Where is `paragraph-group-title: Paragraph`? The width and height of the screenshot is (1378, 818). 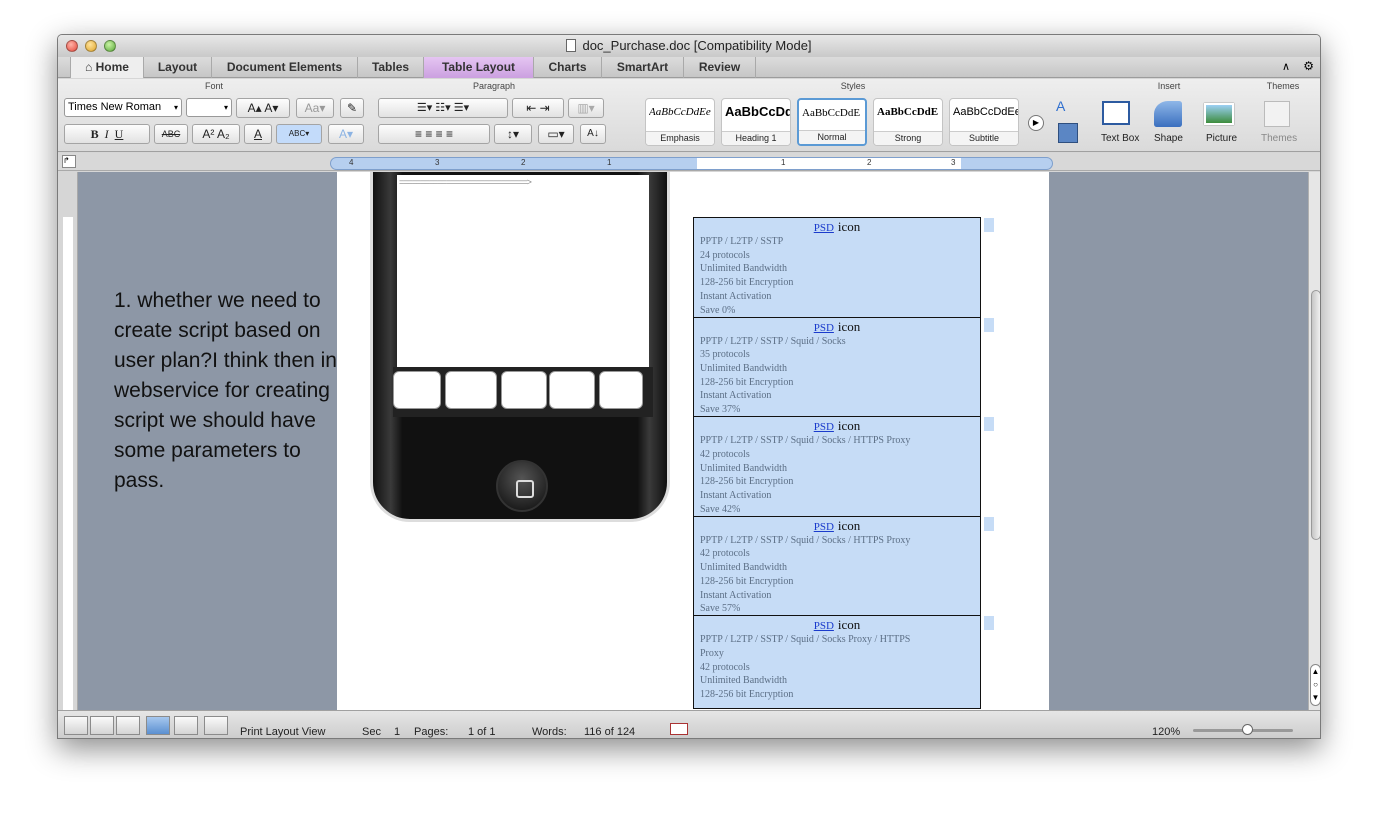 paragraph-group-title: Paragraph is located at coordinates (494, 86).